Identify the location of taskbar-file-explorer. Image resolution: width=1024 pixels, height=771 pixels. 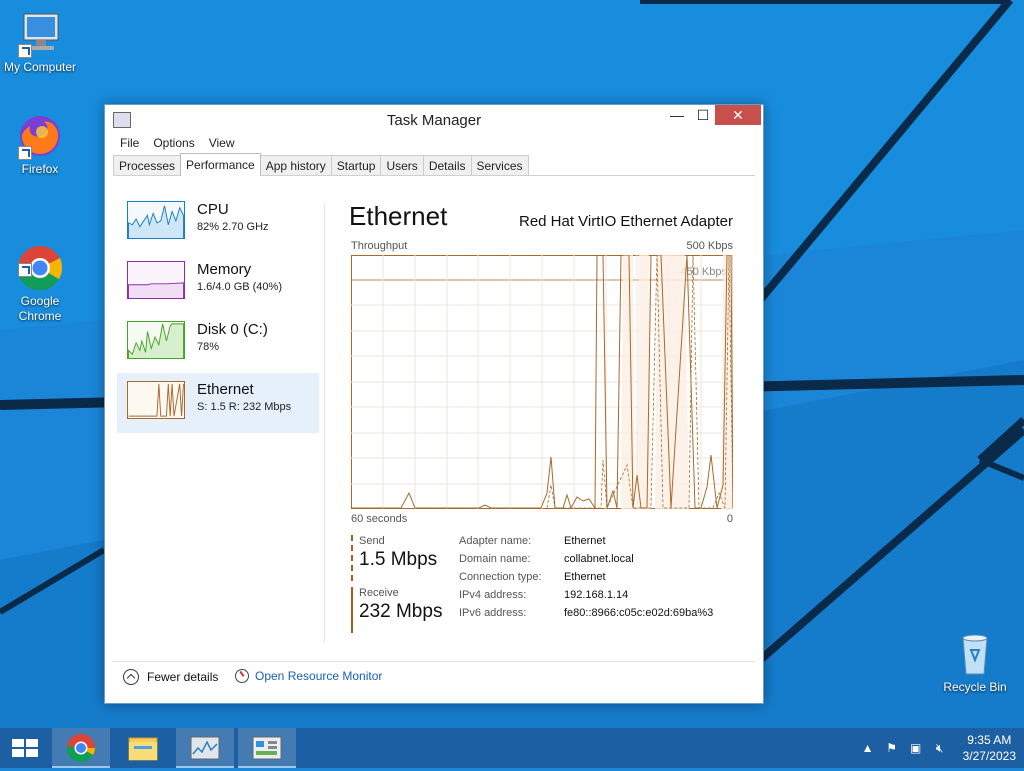
(143, 748).